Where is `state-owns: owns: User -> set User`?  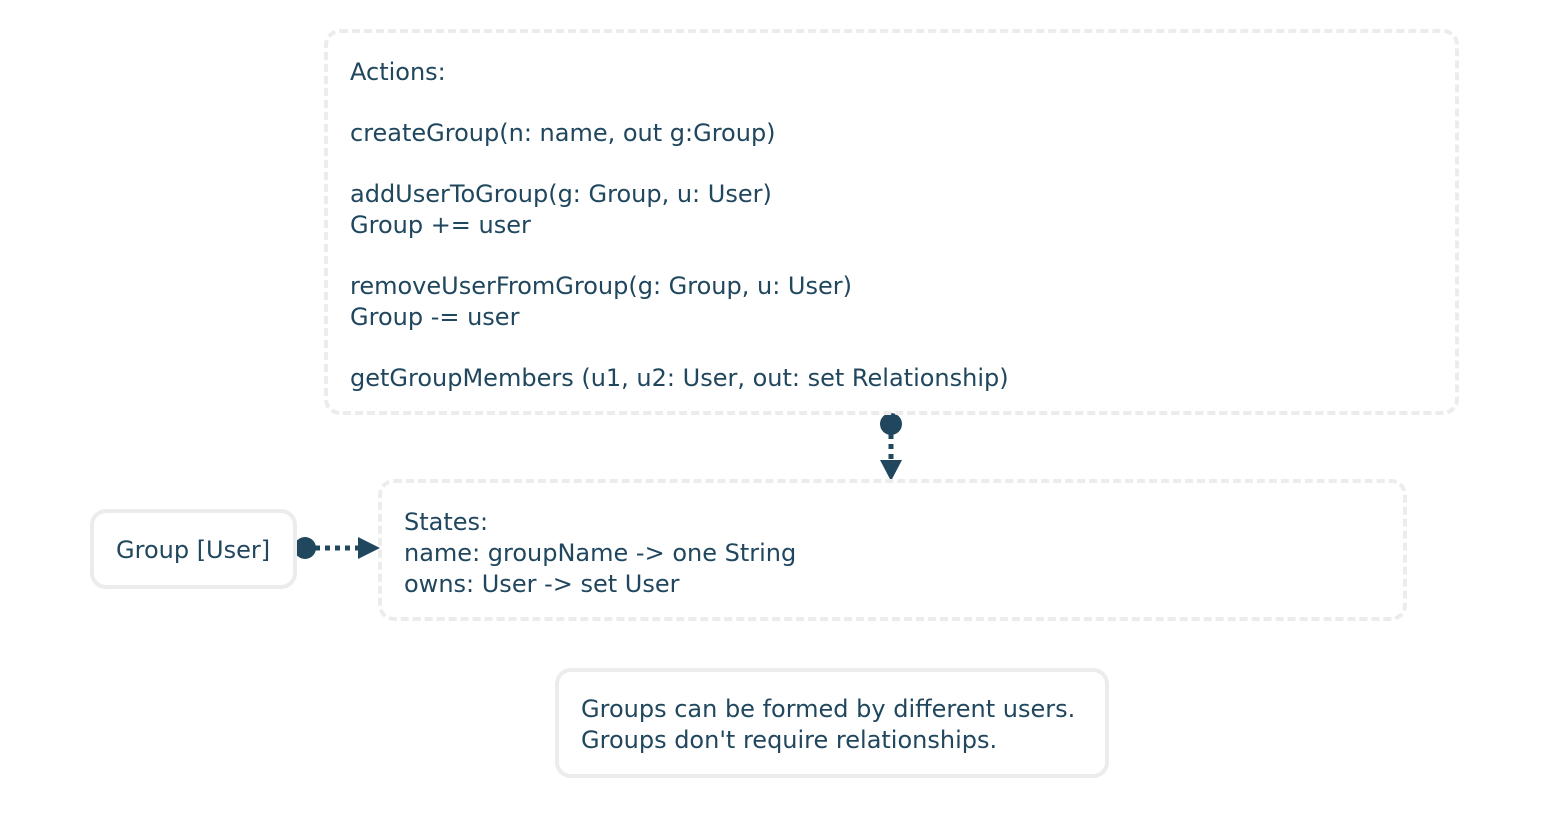
state-owns: owns: User -> set User is located at coordinates (542, 584).